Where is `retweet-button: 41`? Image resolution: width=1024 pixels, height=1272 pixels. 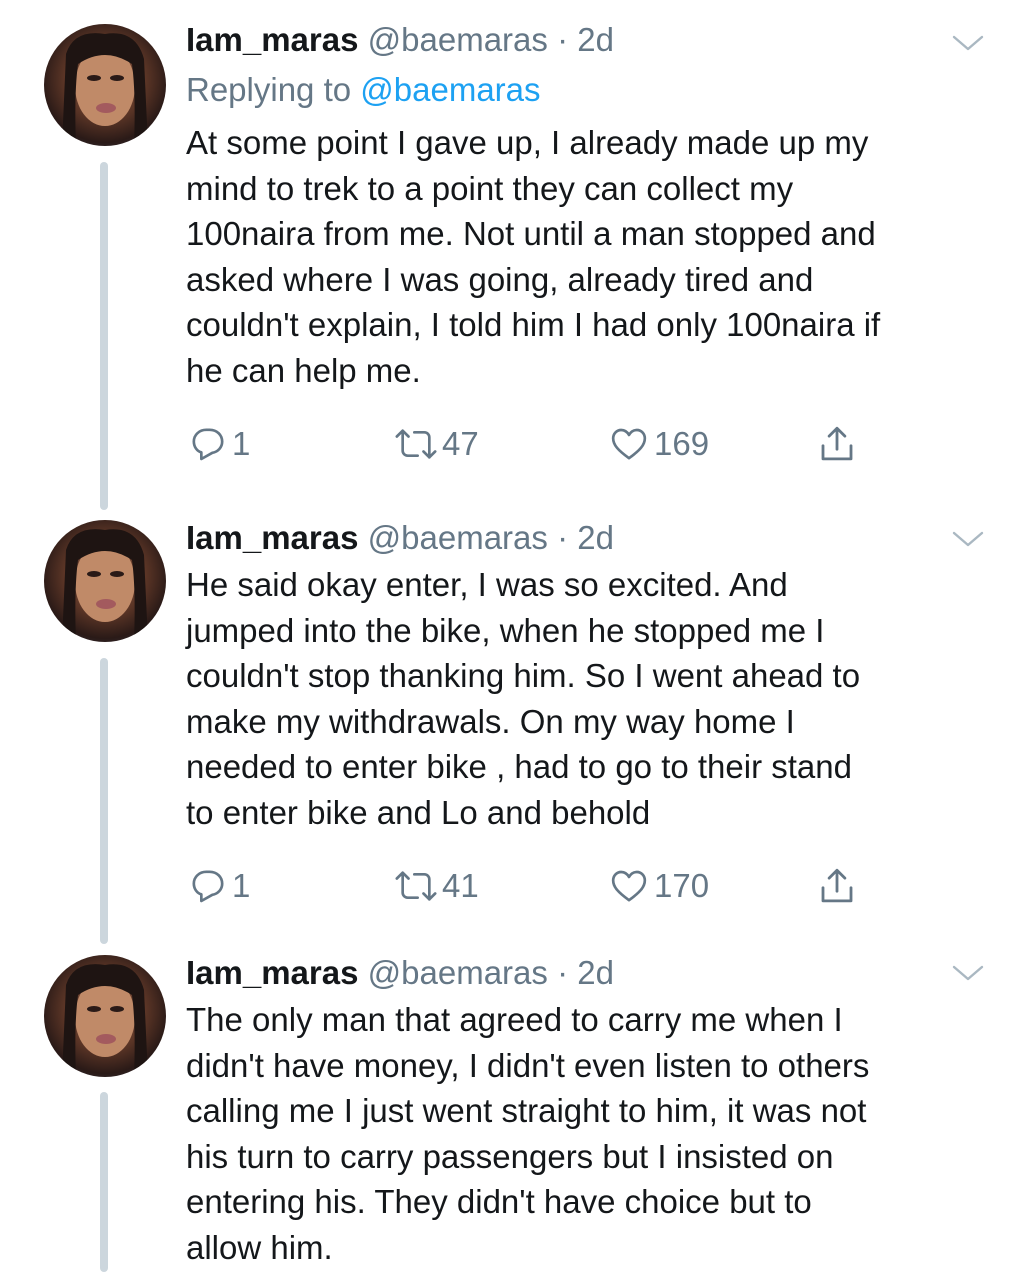
retweet-button: 41 is located at coordinates (436, 886).